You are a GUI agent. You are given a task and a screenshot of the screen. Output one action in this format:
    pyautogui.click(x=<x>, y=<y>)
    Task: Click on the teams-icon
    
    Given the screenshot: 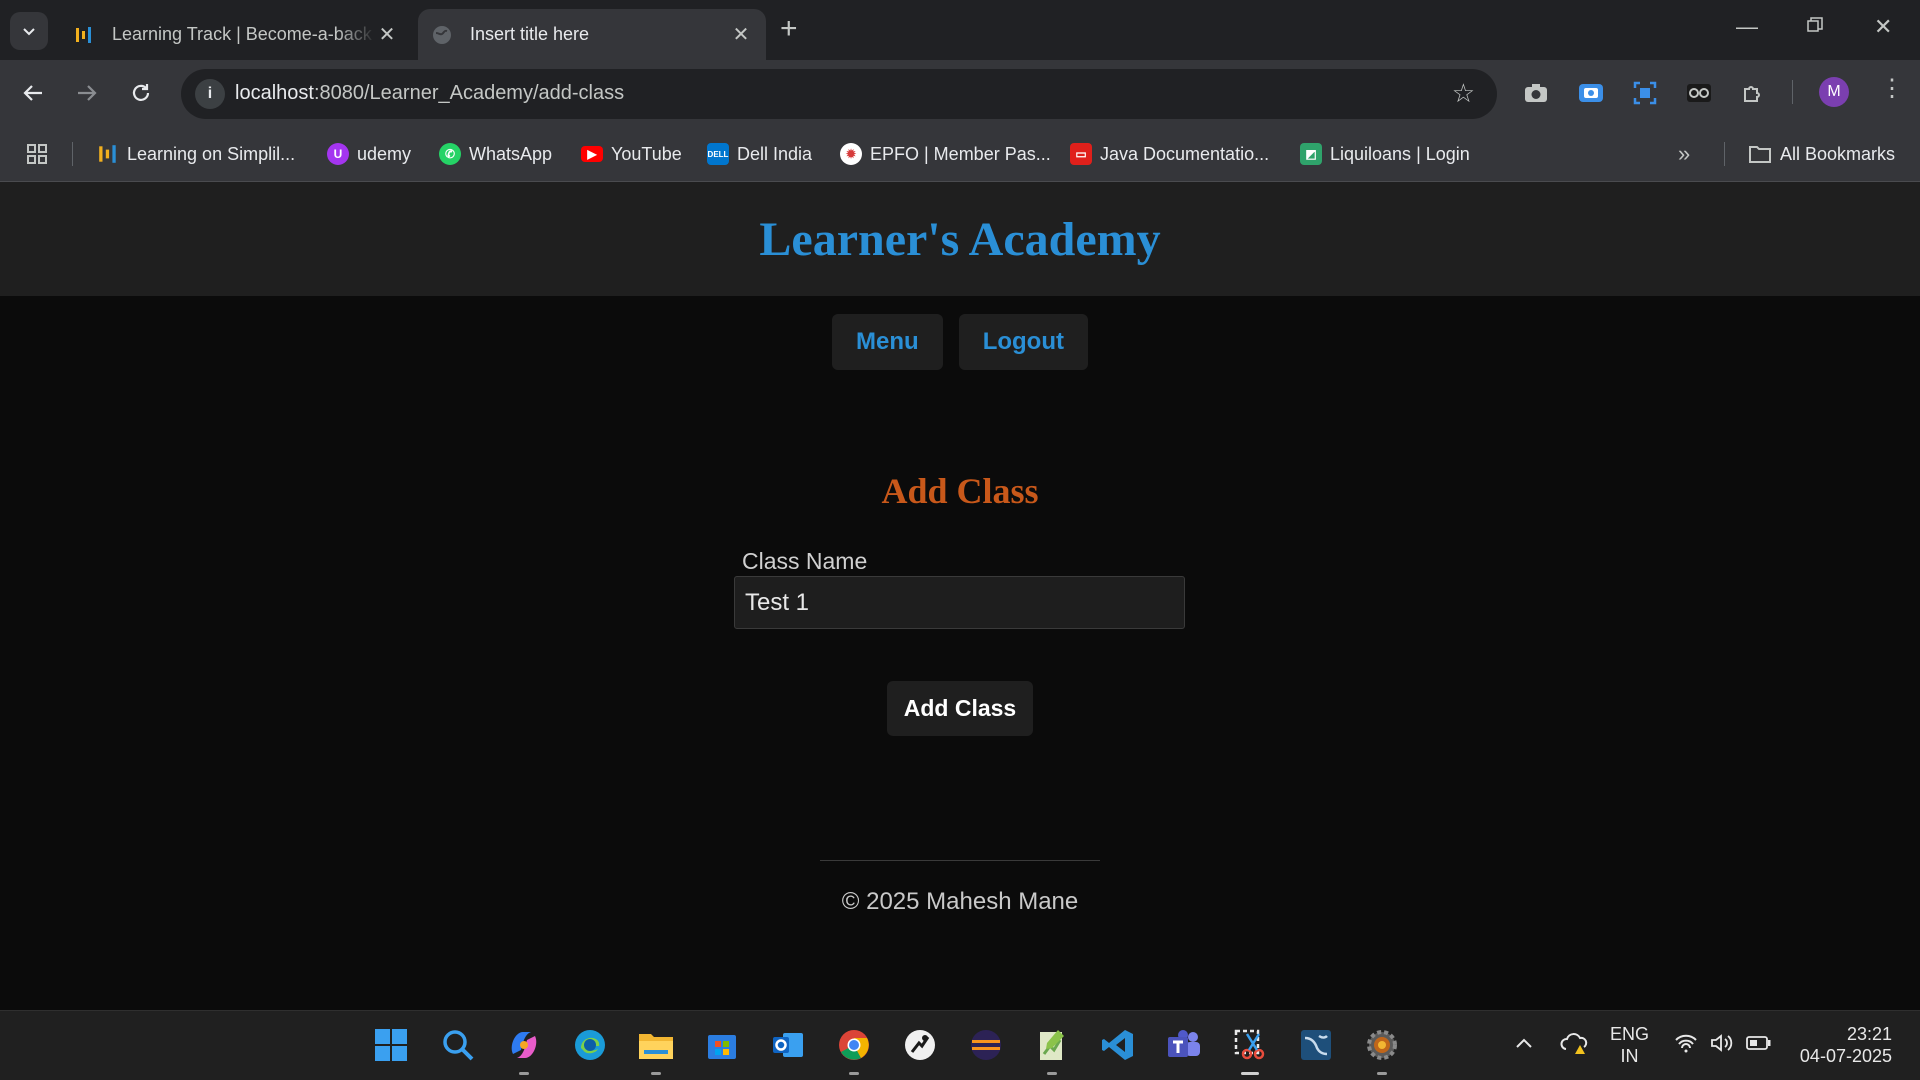 What is the action you would take?
    pyautogui.click(x=1184, y=1045)
    